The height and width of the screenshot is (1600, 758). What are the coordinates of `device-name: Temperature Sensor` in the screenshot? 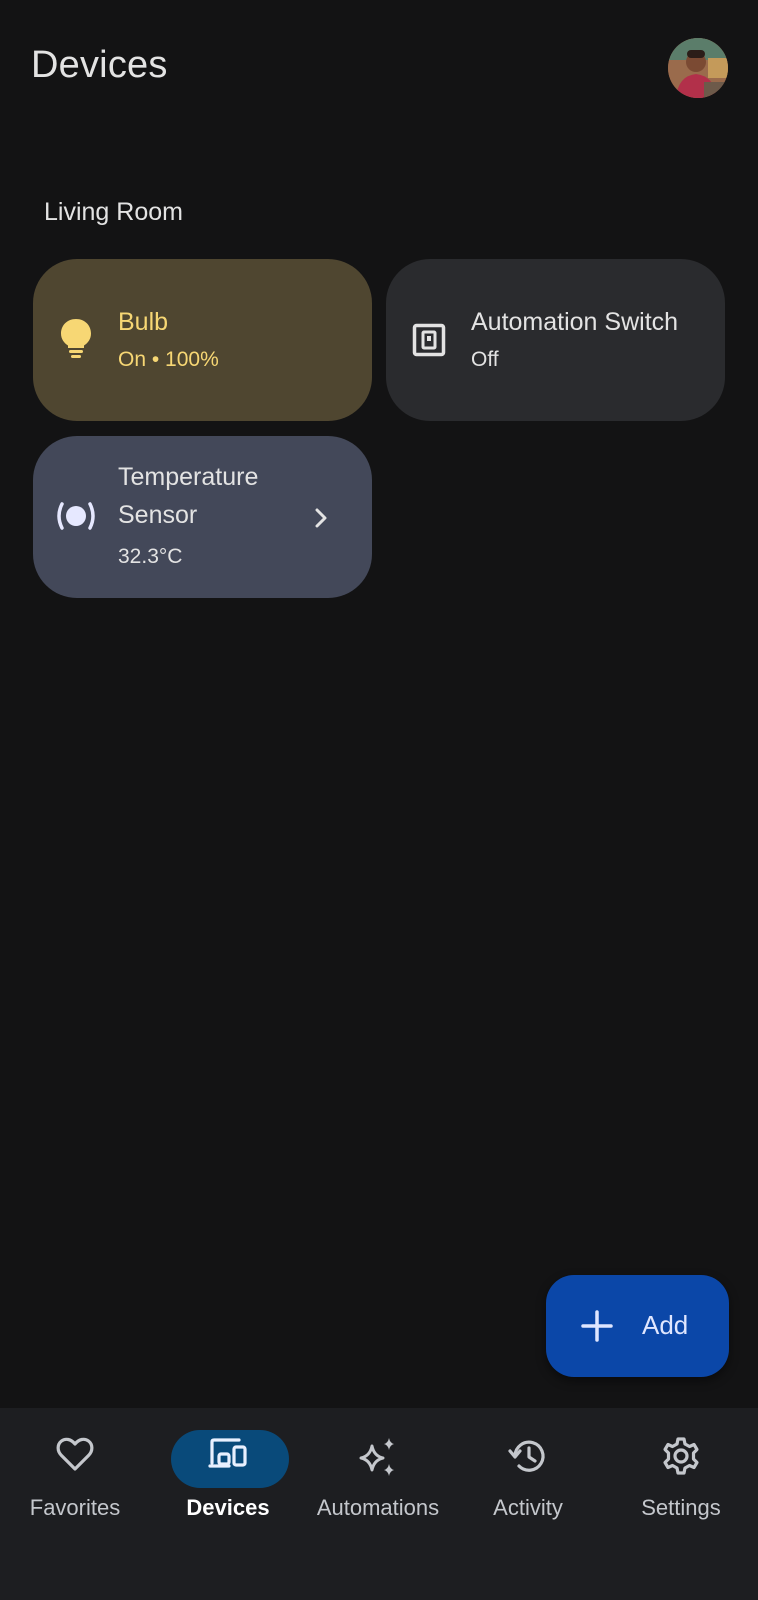 It's located at (188, 496).